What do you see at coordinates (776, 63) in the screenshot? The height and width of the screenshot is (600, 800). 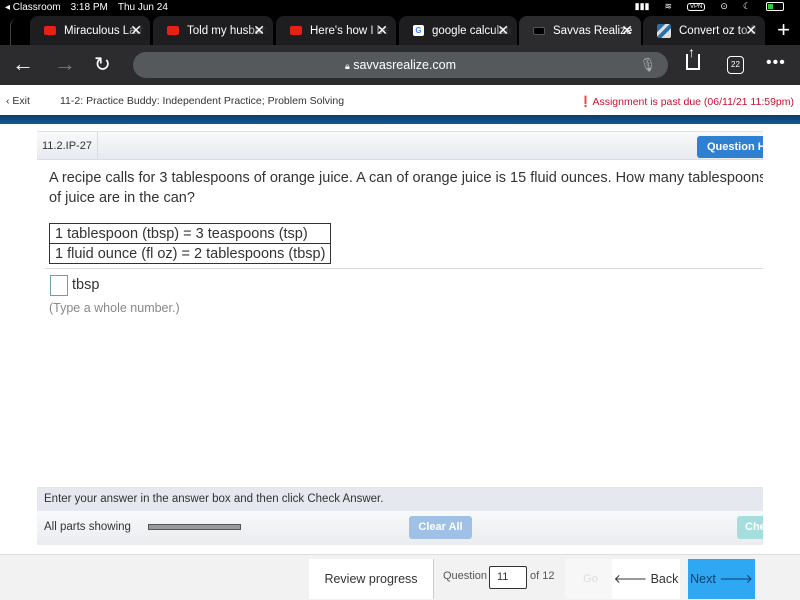 I see `more-menu-icon: •••` at bounding box center [776, 63].